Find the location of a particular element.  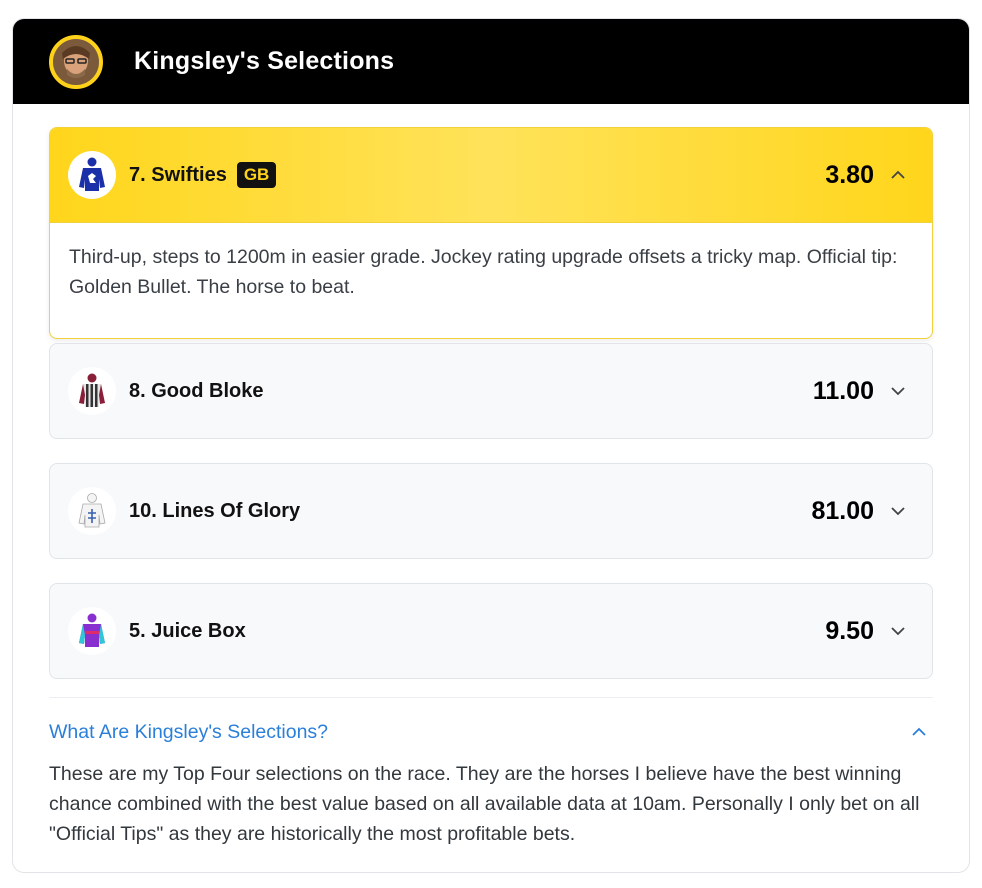

selection-header: 8. Good Bloke 11.00 is located at coordinates (491, 391).